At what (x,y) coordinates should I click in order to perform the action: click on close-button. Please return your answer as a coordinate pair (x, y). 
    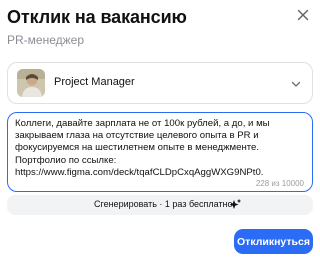
    Looking at the image, I should click on (303, 15).